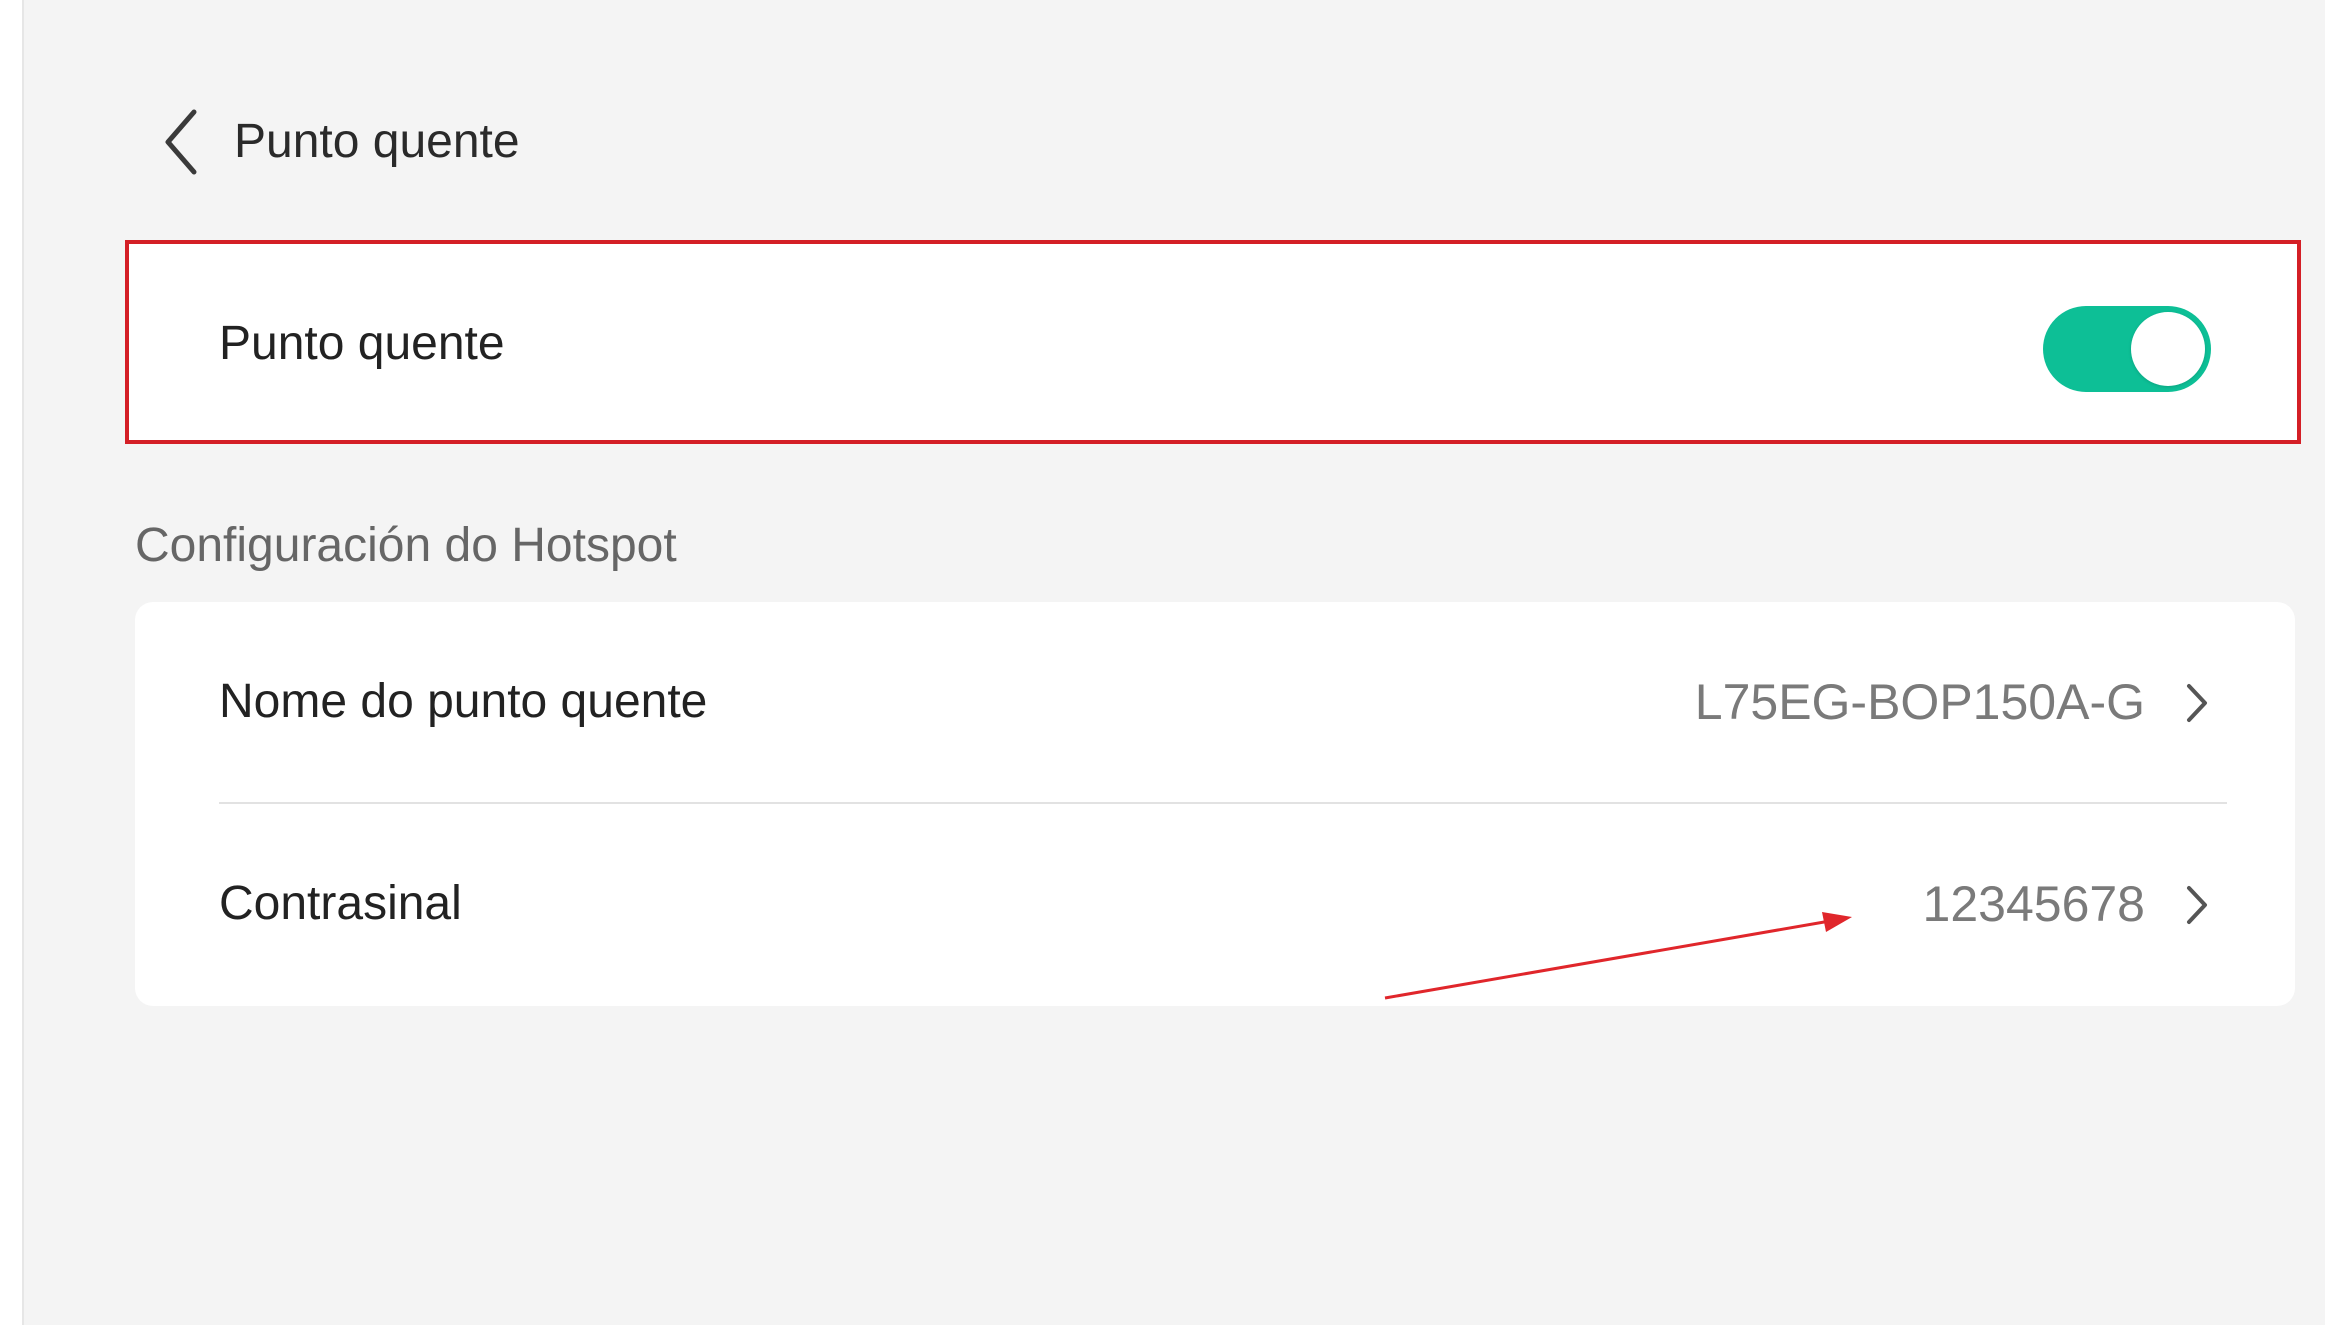 The height and width of the screenshot is (1325, 2325). I want to click on section-title: Configuración do Hotspot, so click(406, 545).